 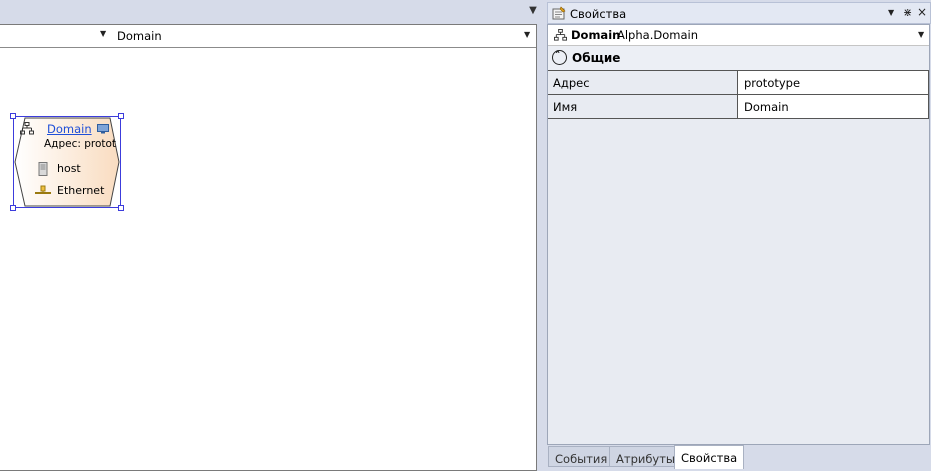 I want to click on panel-tabs: События Атрибуты Свойства, so click(x=739, y=457).